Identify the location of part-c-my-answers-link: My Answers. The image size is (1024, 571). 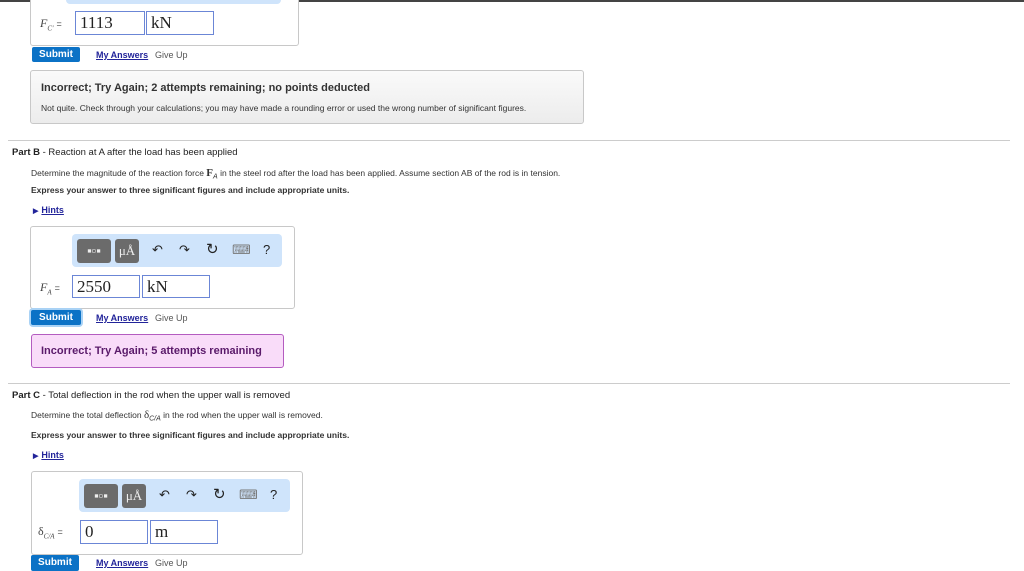
(122, 563).